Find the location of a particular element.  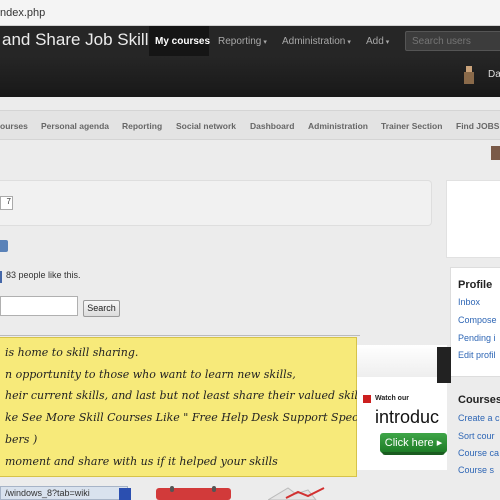

site-title: and Share Job Skills is located at coordinates (79, 40).